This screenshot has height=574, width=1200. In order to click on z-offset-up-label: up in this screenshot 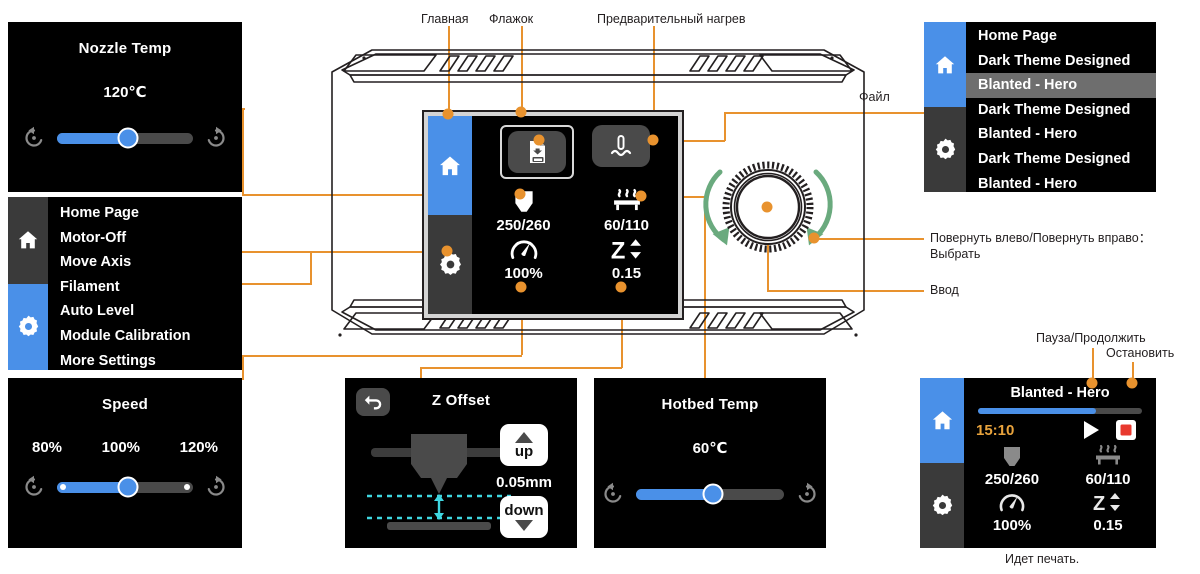, I will do `click(524, 451)`.